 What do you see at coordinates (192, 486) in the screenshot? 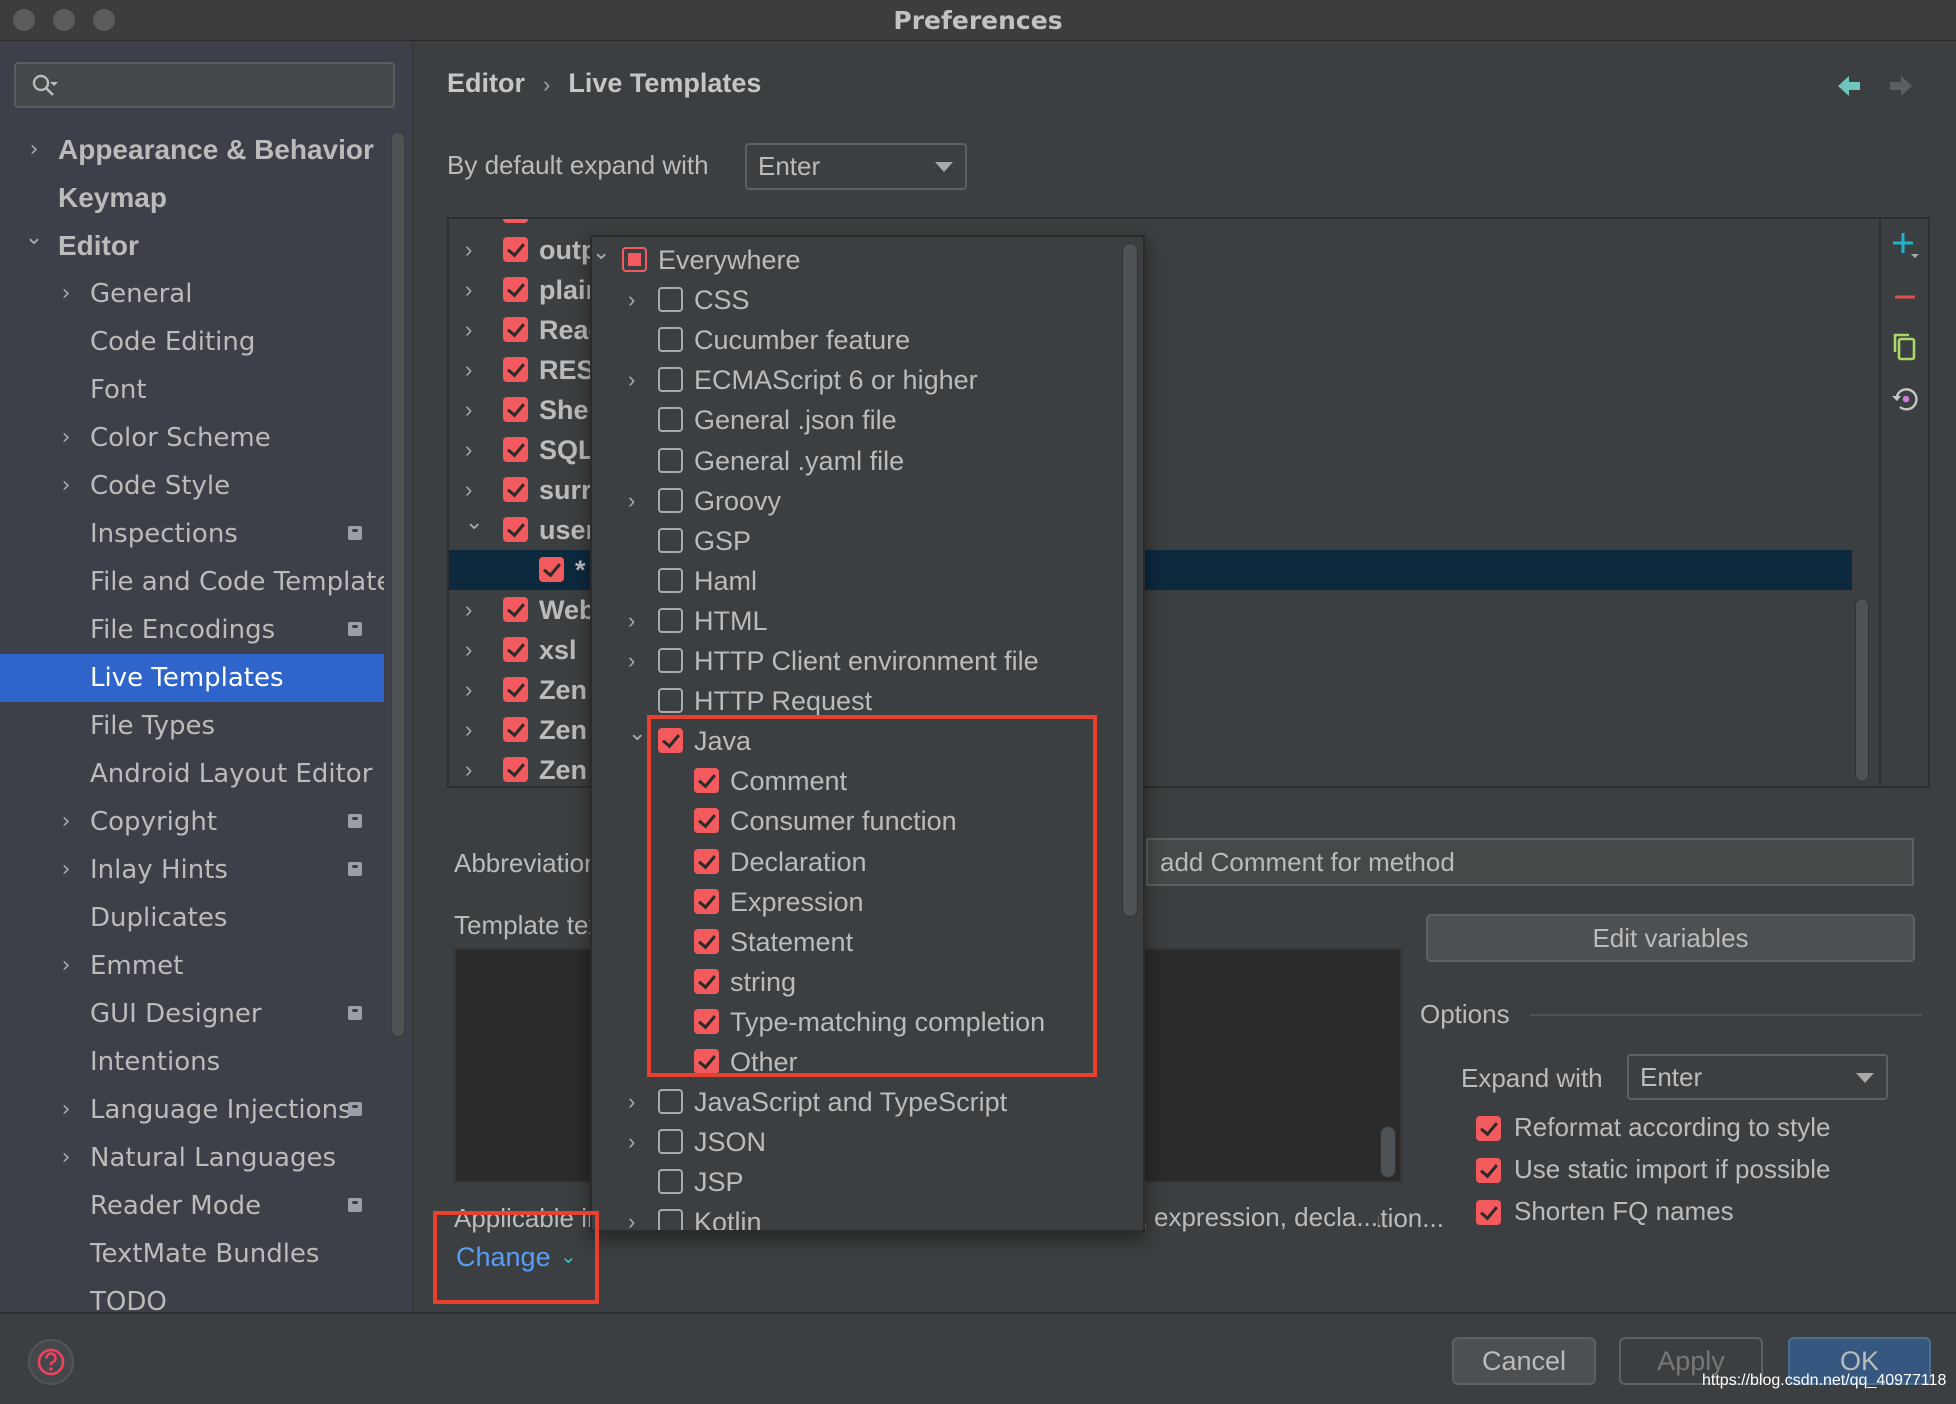
I see `sidebar-item: › Code Style` at bounding box center [192, 486].